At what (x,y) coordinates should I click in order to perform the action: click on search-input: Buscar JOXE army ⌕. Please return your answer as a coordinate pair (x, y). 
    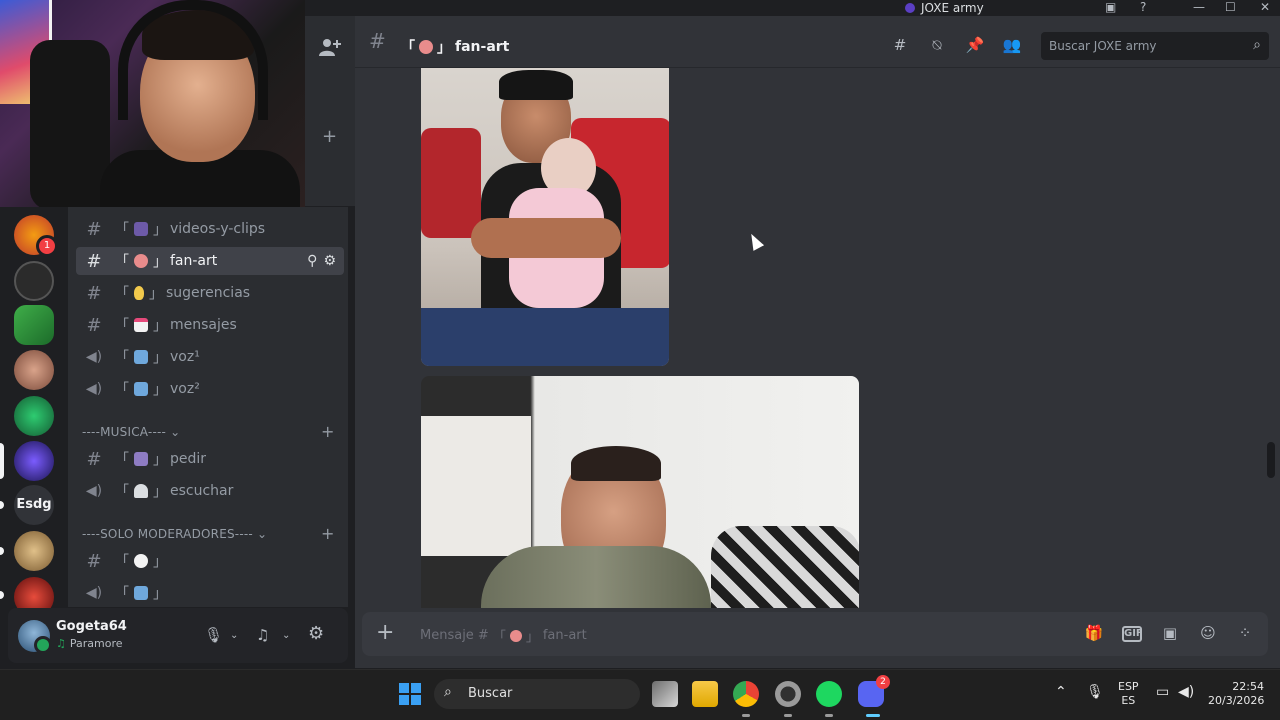
    Looking at the image, I should click on (1155, 46).